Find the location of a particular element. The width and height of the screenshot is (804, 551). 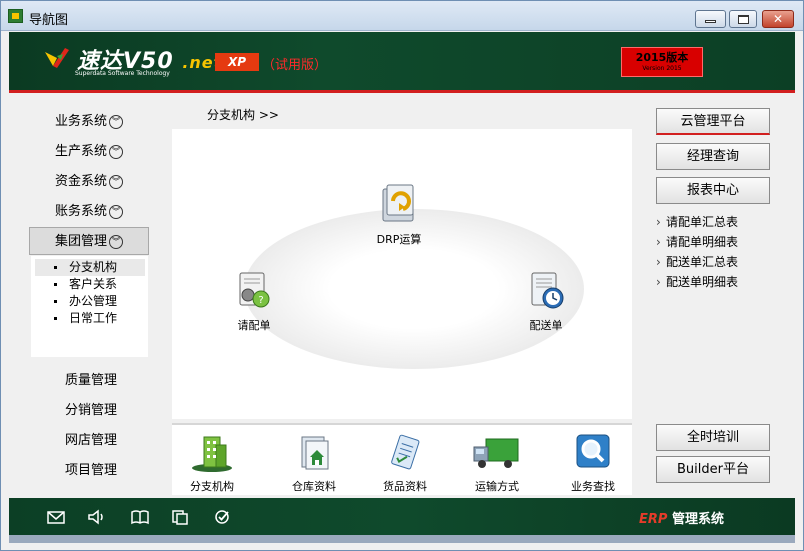

building-icon is located at coordinates (212, 454).